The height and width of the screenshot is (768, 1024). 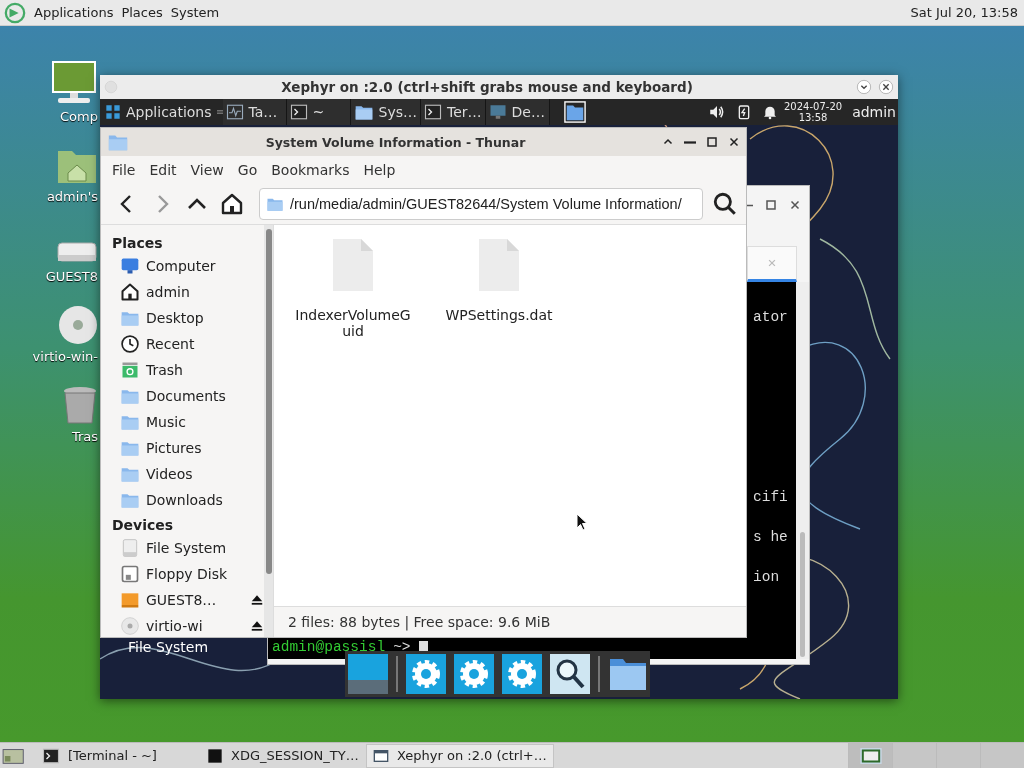 I want to click on desktop-icon-label: Comp, so click(x=79, y=116).